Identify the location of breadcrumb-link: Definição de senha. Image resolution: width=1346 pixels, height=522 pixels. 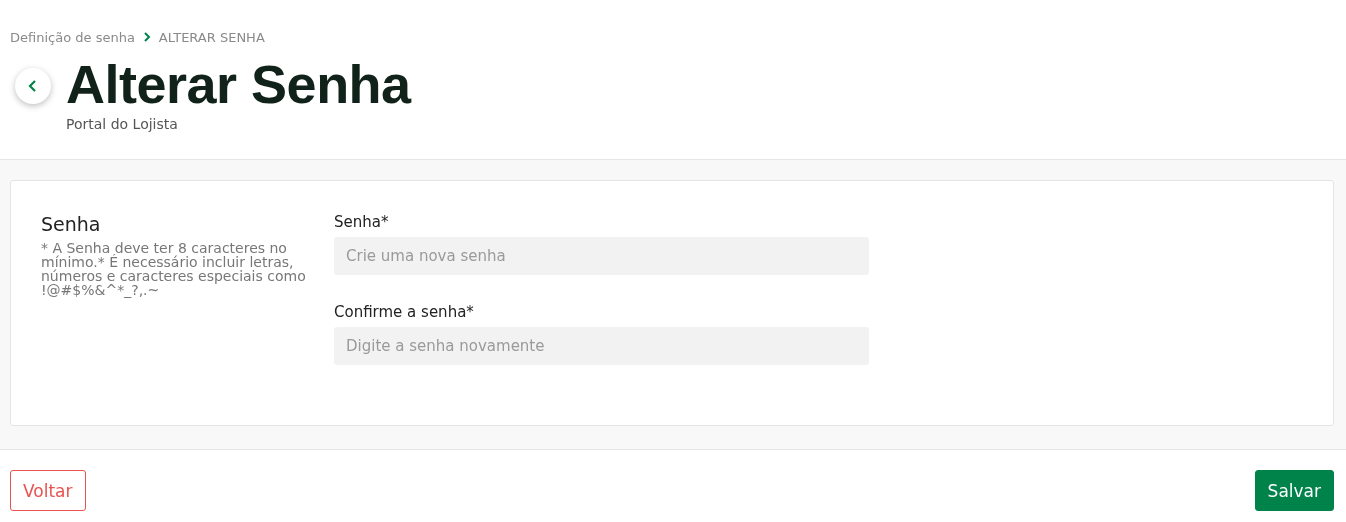
(72, 37).